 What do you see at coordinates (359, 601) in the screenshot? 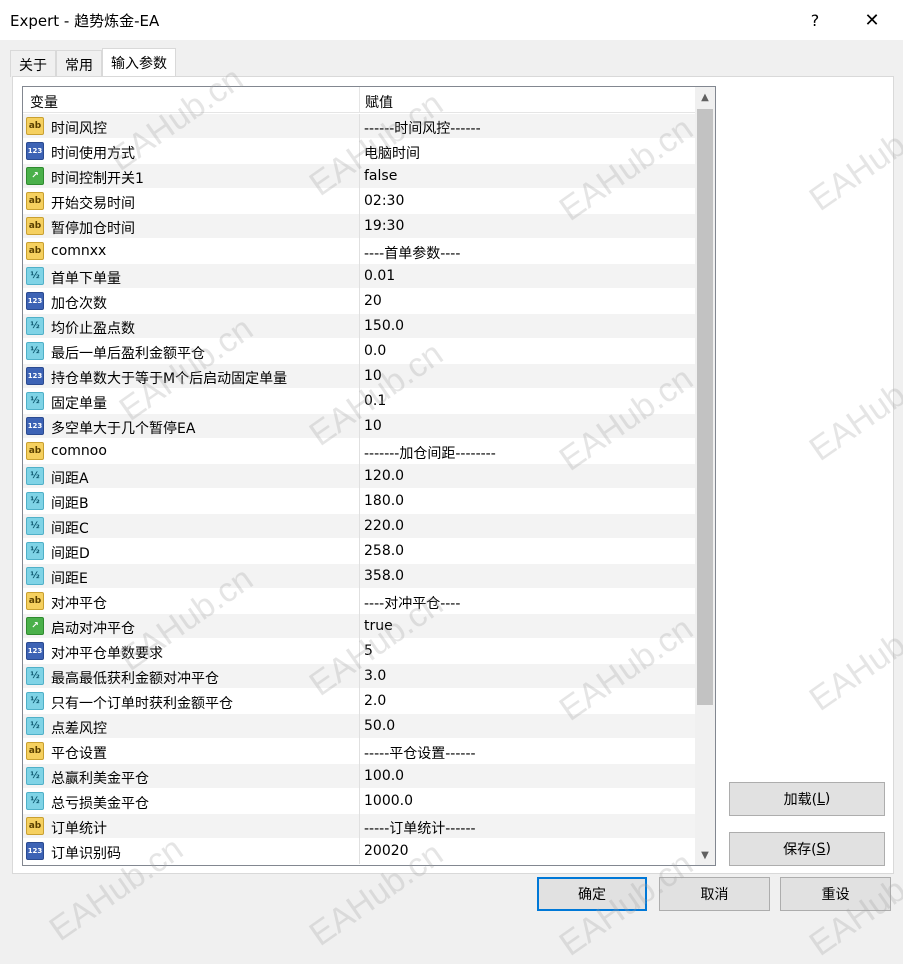
I see `table-row: ab 对冲平仓 ----对冲平仓----` at bounding box center [359, 601].